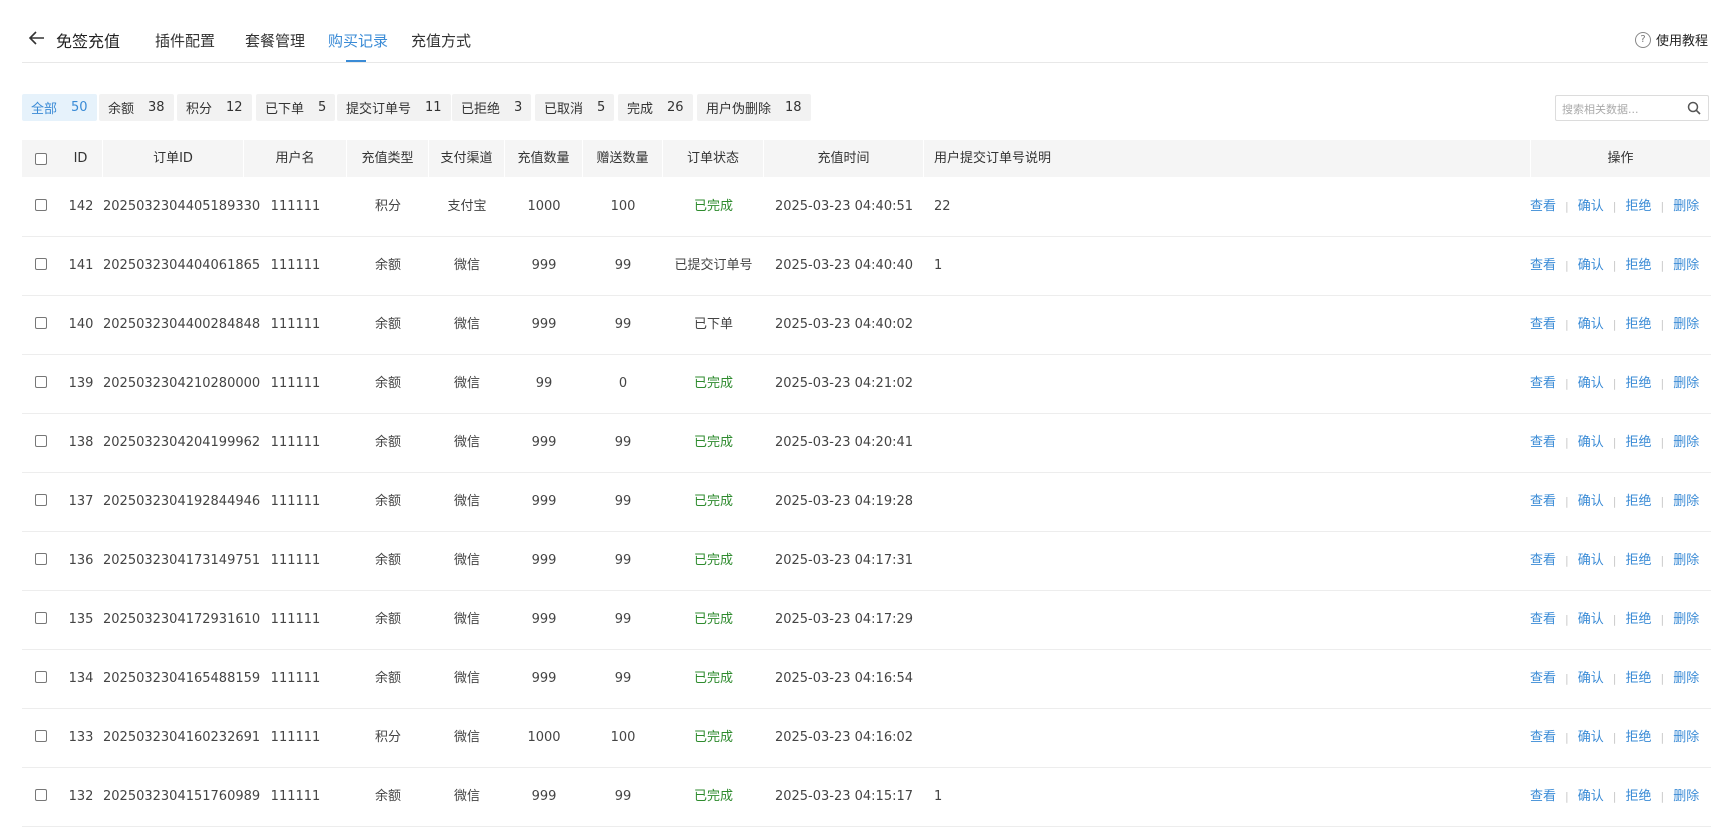  What do you see at coordinates (564, 109) in the screenshot?
I see `filter-label: 已取消` at bounding box center [564, 109].